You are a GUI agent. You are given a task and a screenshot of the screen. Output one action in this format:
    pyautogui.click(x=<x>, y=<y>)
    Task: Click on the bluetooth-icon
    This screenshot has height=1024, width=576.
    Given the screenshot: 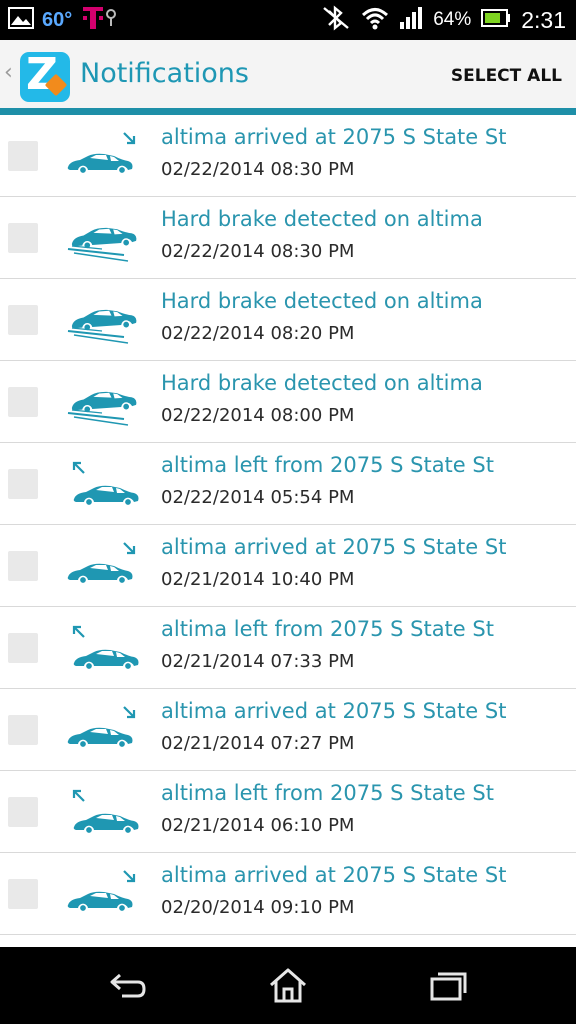 What is the action you would take?
    pyautogui.click(x=336, y=20)
    